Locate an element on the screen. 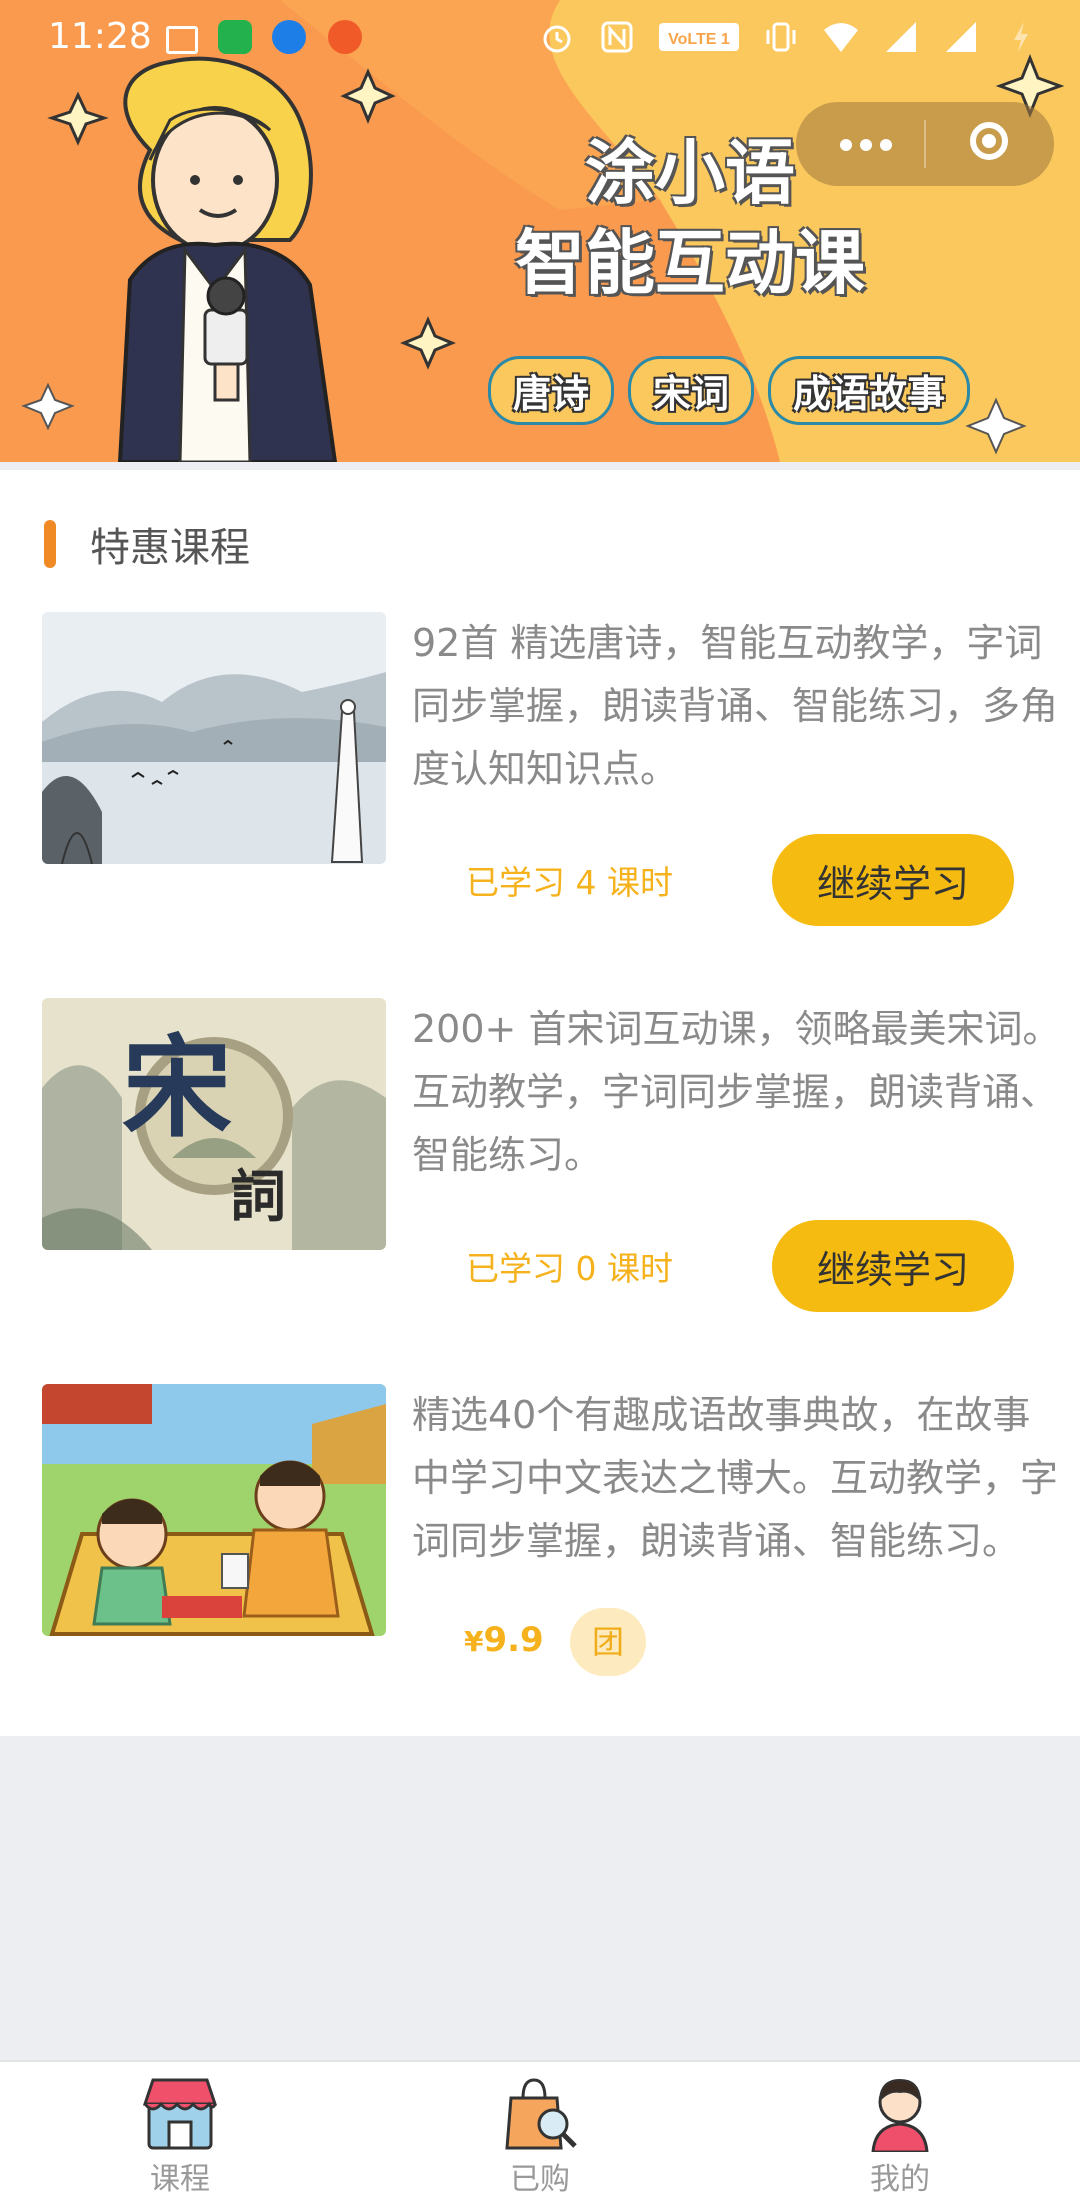 This screenshot has height=2203, width=1080. banner-tag-songci: 宋词 is located at coordinates (691, 390).